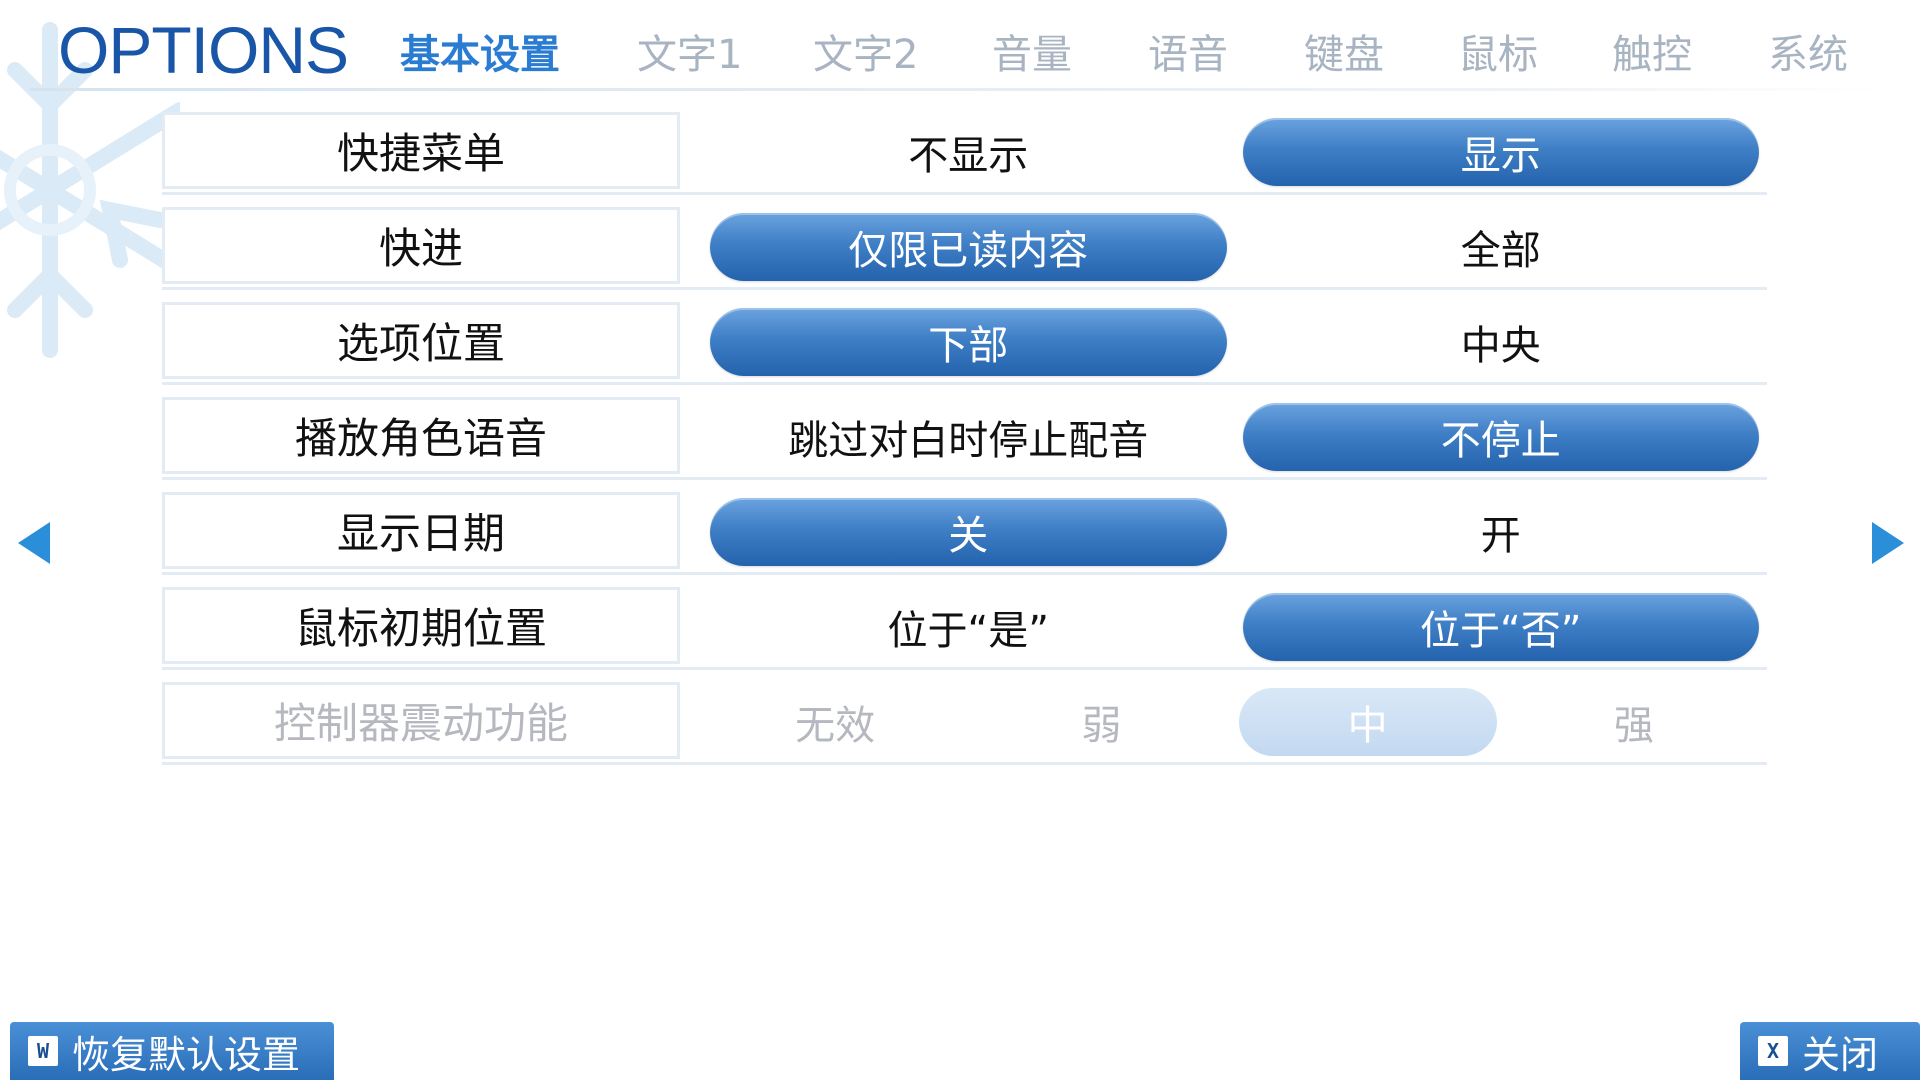 The height and width of the screenshot is (1080, 1920). I want to click on tab-5: 键盘, so click(1344, 51).